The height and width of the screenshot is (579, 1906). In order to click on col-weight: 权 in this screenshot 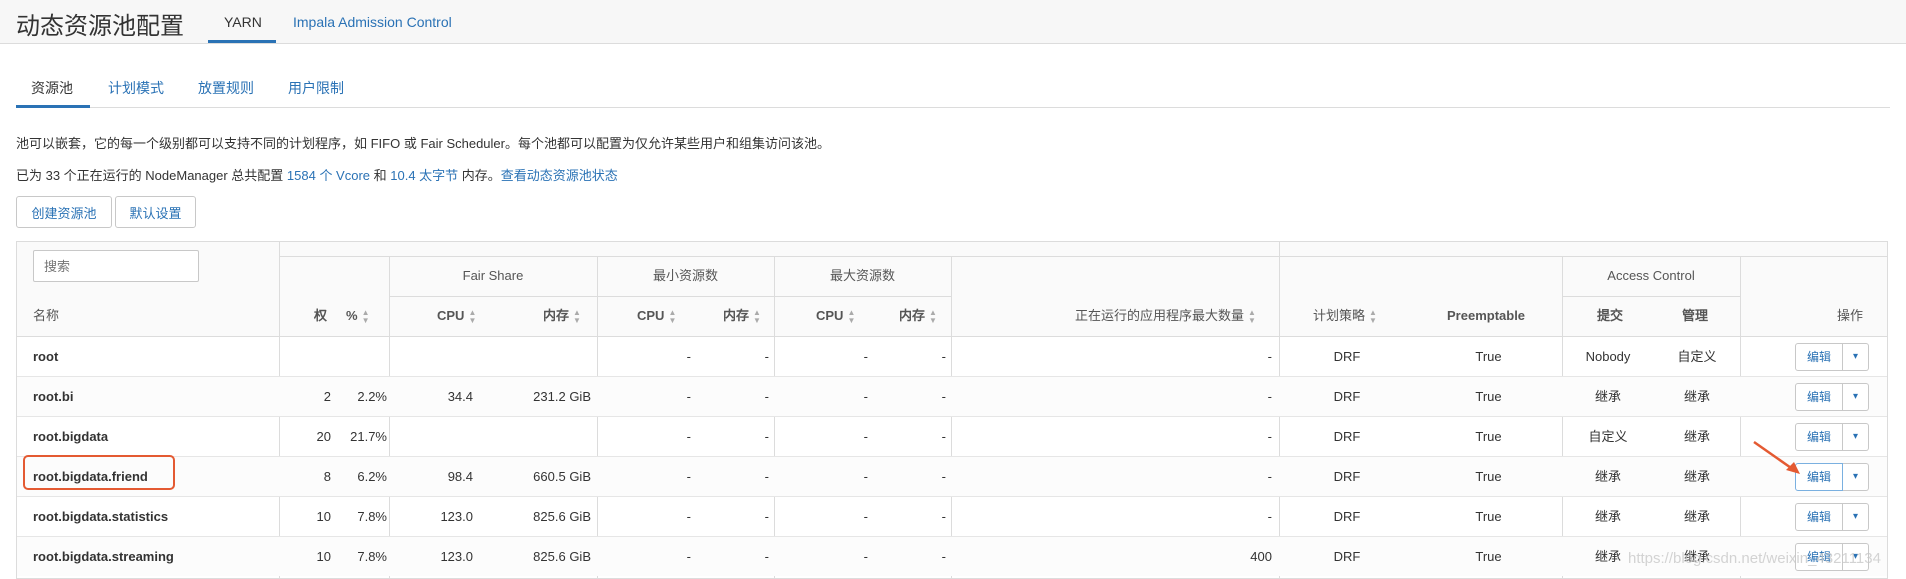, I will do `click(320, 316)`.